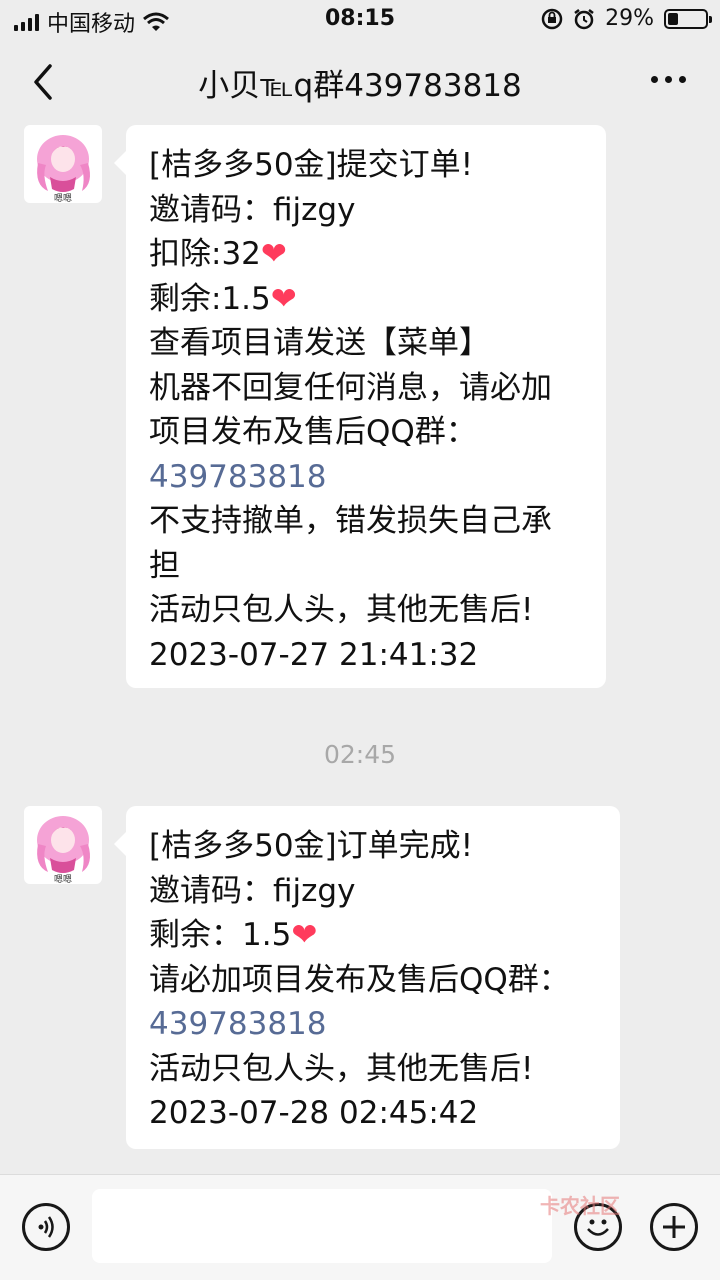 The image size is (720, 1280). I want to click on message-line: [桔多多50金]订单完成!, so click(373, 846).